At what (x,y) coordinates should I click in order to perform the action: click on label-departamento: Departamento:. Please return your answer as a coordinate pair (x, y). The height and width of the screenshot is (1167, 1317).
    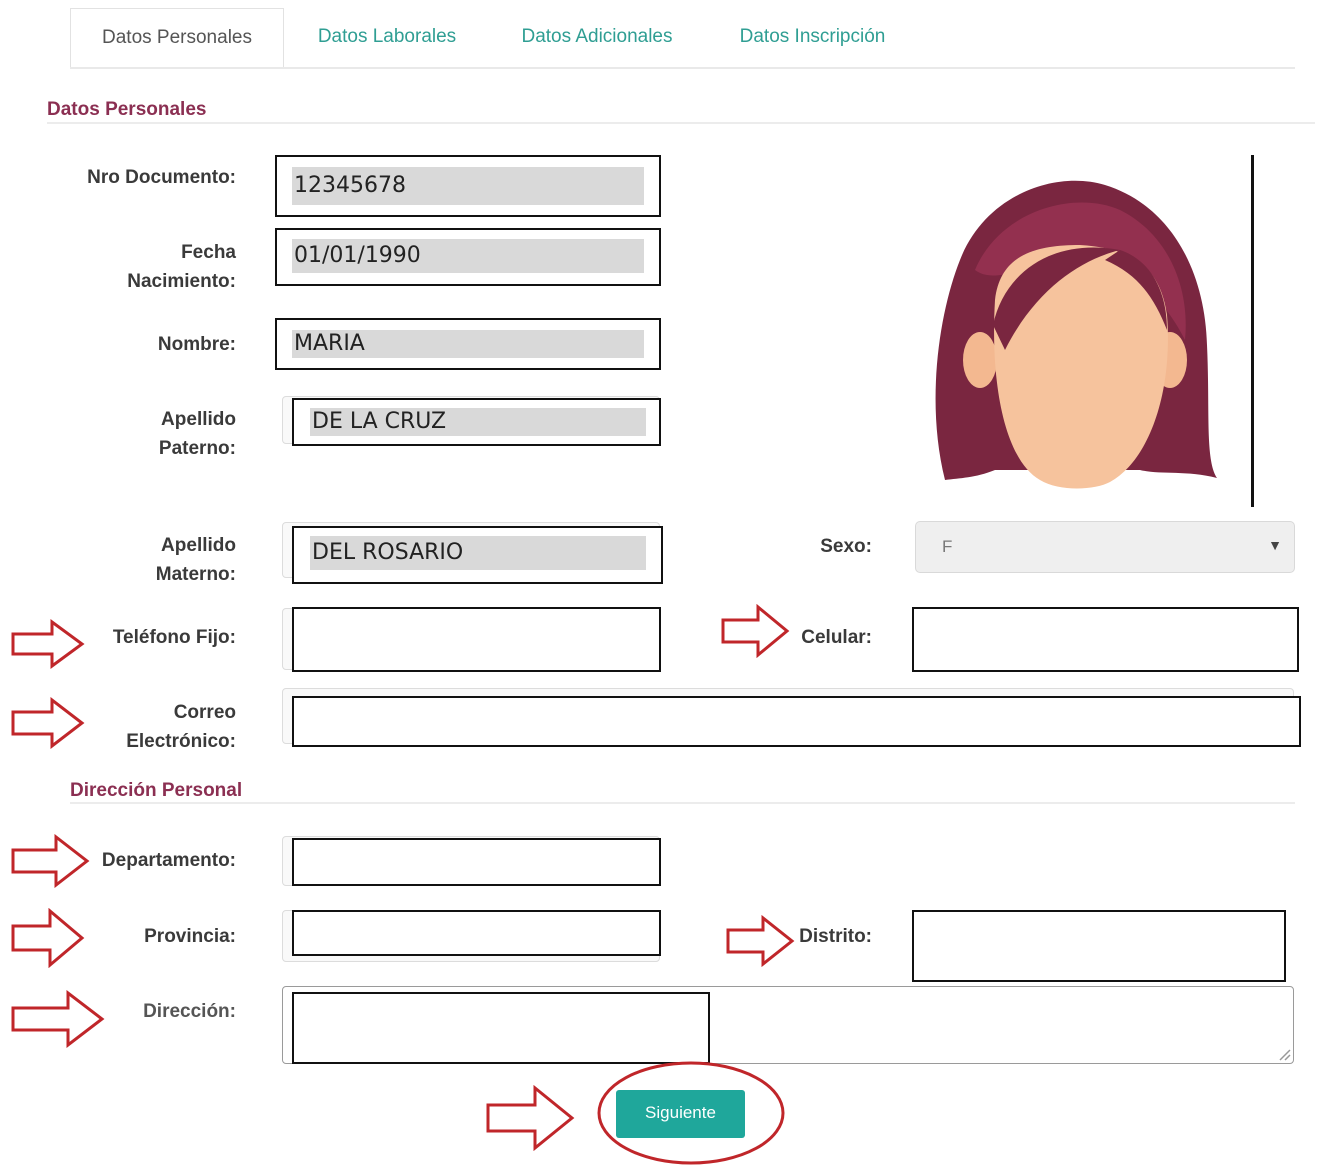
    Looking at the image, I should click on (168, 860).